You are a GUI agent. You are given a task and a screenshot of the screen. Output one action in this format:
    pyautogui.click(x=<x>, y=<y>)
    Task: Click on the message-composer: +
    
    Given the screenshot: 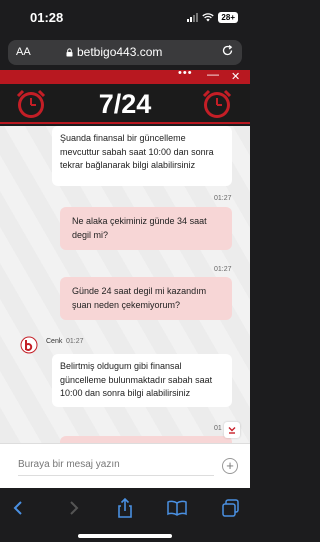 What is the action you would take?
    pyautogui.click(x=125, y=465)
    